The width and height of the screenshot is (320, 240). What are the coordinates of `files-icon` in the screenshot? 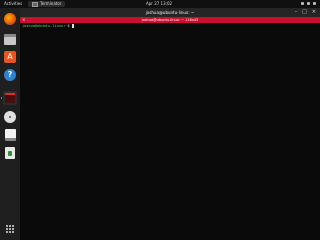 It's located at (10, 39).